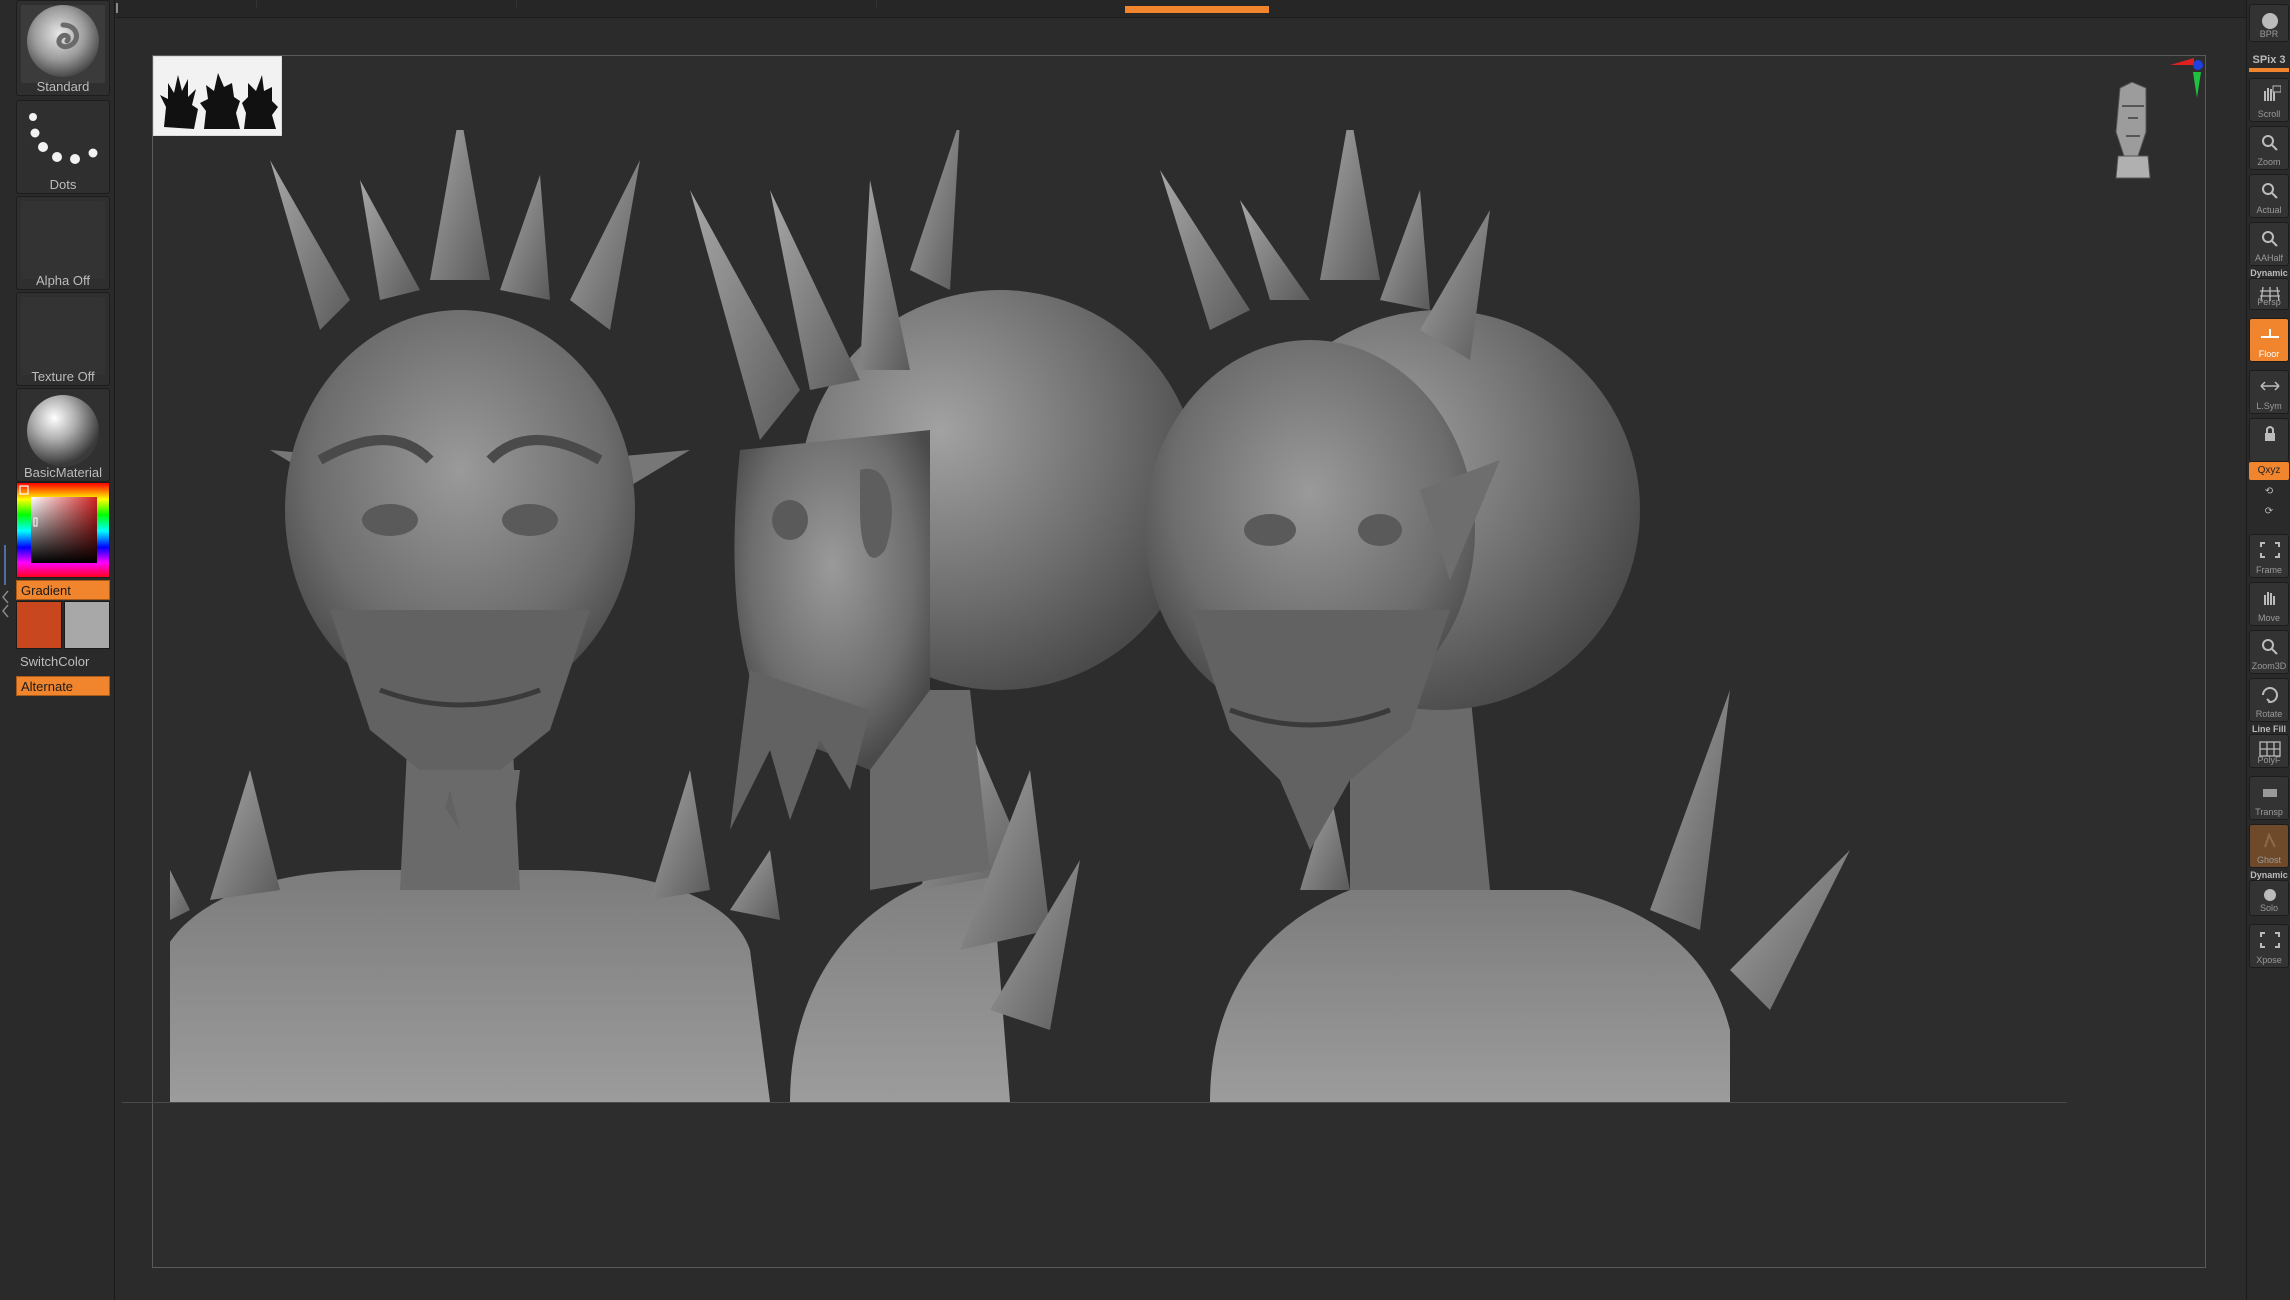 The height and width of the screenshot is (1300, 2290). I want to click on line-fill-label: Line Fill, so click(2268, 729).